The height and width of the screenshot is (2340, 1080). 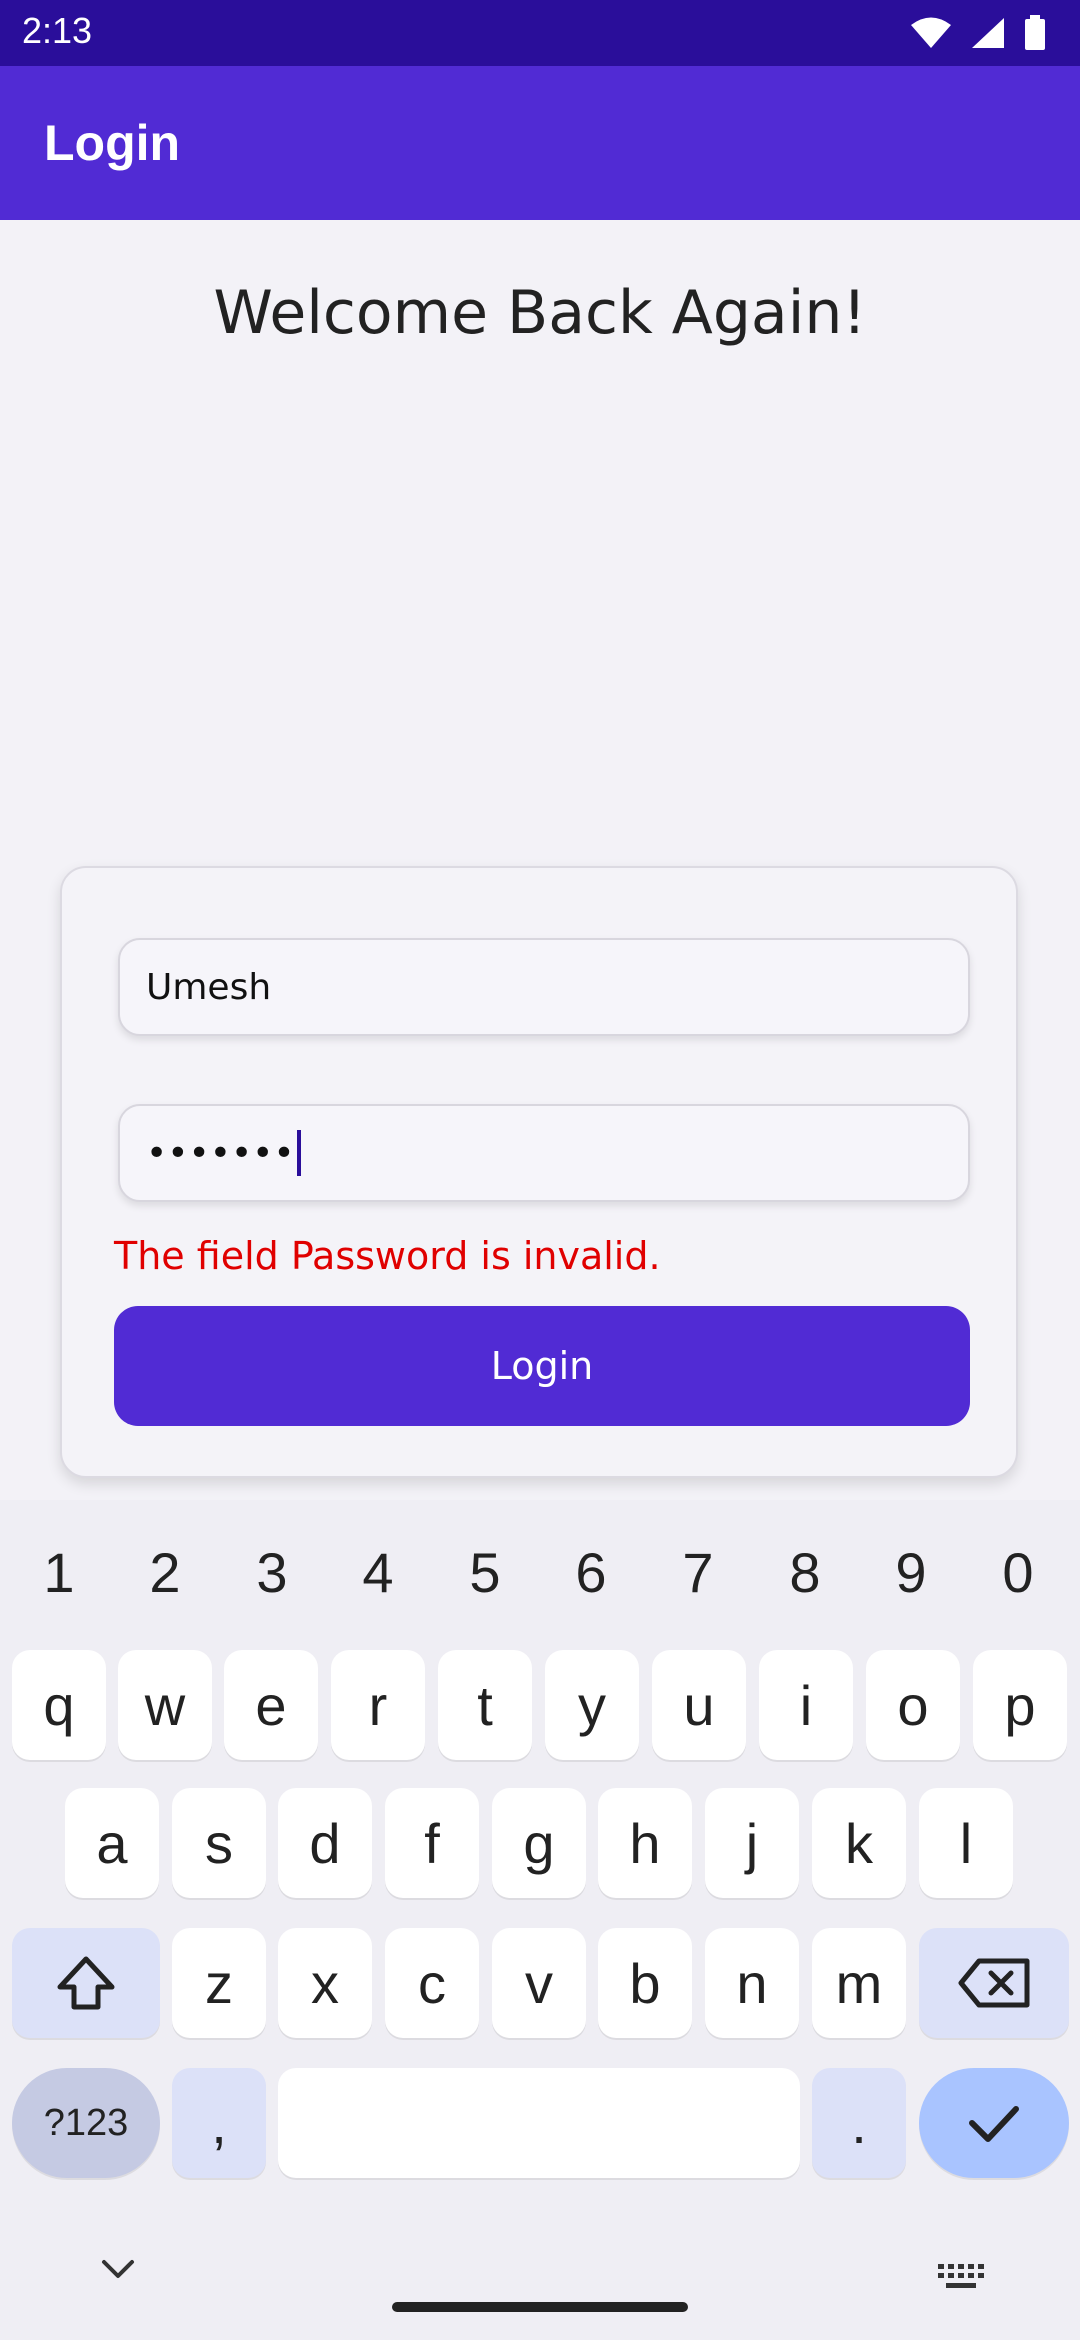 What do you see at coordinates (432, 1983) in the screenshot?
I see `key-c: c` at bounding box center [432, 1983].